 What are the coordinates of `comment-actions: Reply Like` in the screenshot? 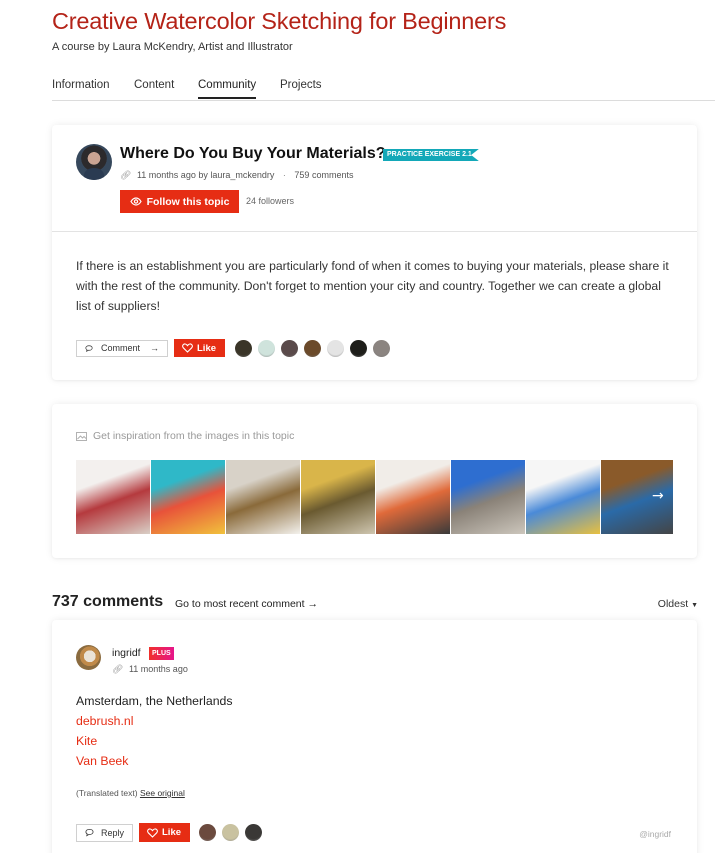 It's located at (169, 832).